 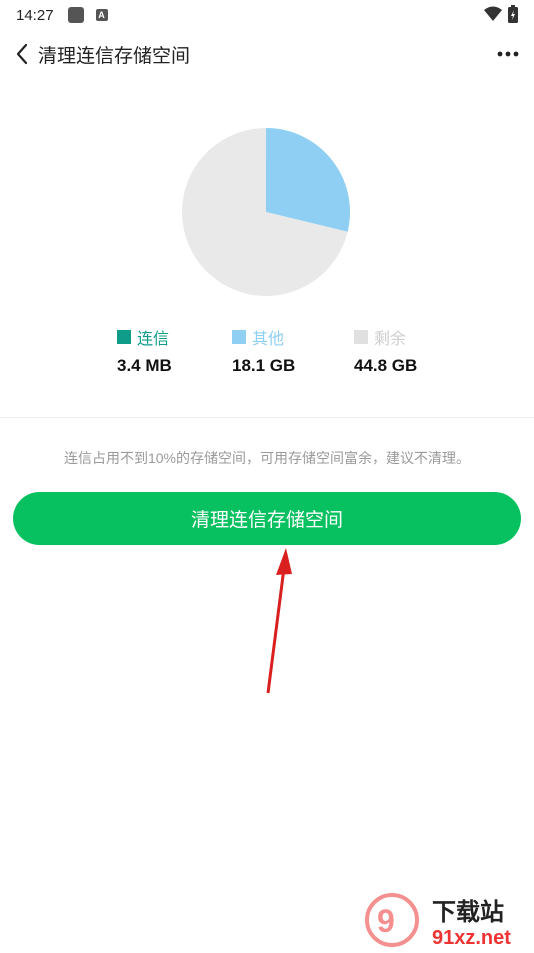 What do you see at coordinates (385, 366) in the screenshot?
I see `legend-value-remaining: 44.8 GB` at bounding box center [385, 366].